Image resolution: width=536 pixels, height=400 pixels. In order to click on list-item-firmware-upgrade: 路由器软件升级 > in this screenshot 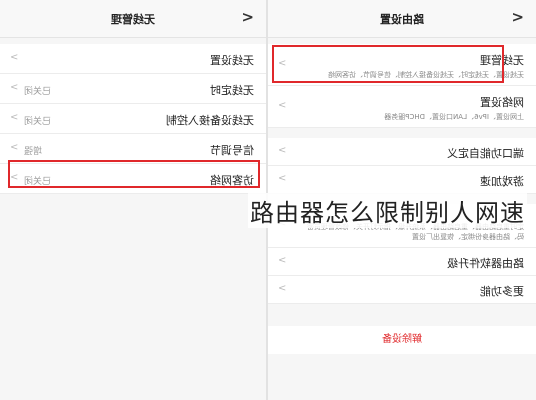, I will do `click(402, 262)`.